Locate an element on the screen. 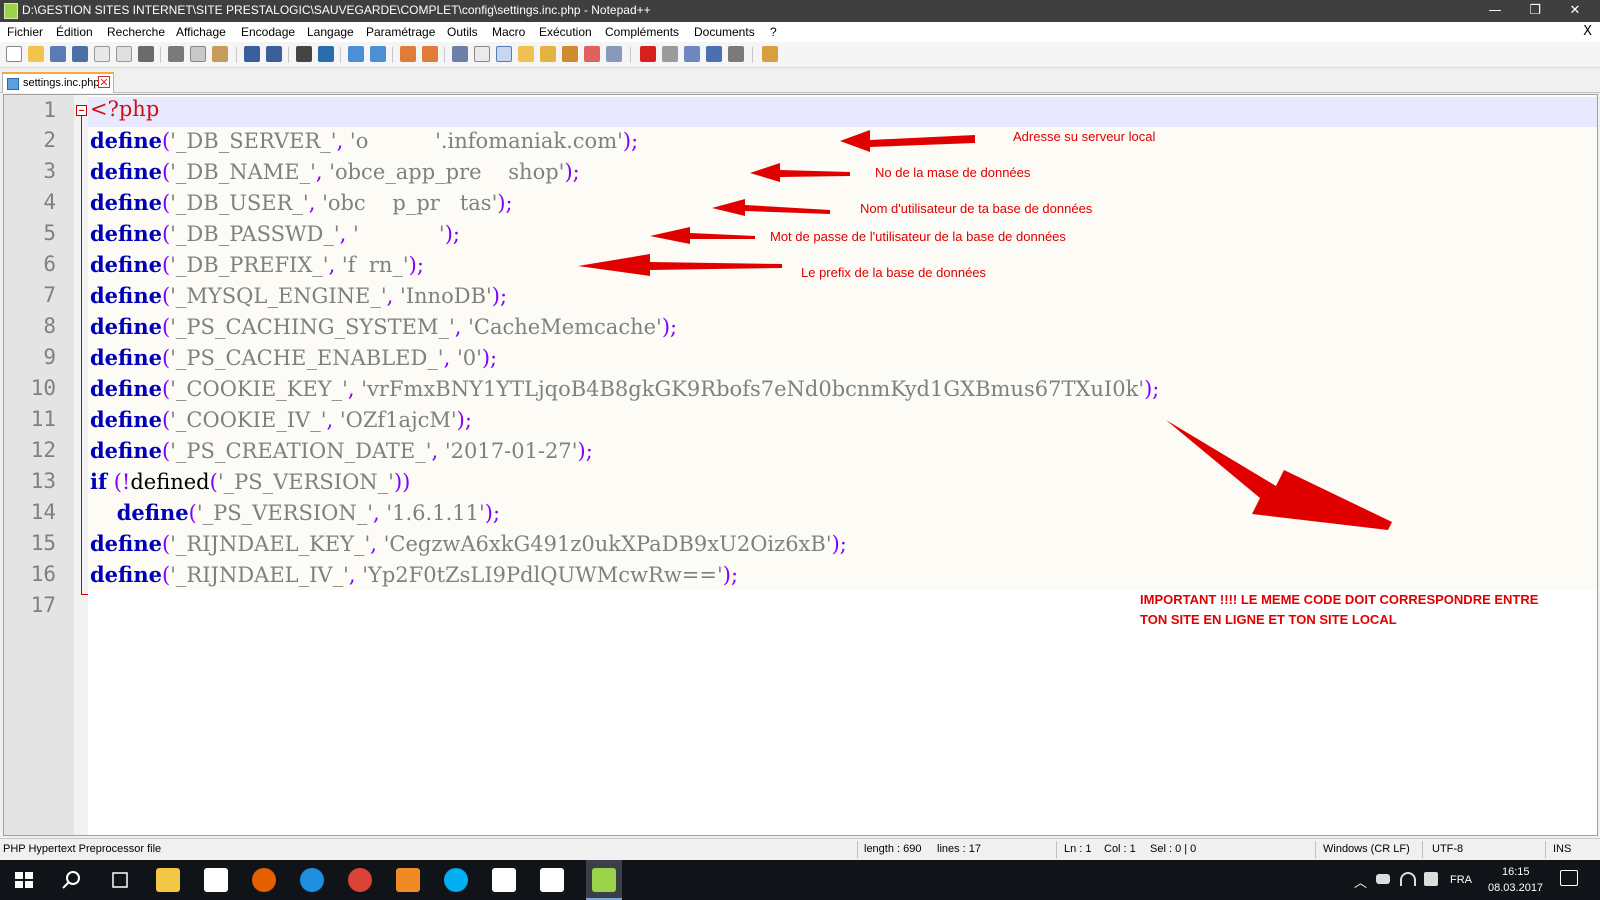 The image size is (1600, 900). input-language: FRA is located at coordinates (1461, 880).